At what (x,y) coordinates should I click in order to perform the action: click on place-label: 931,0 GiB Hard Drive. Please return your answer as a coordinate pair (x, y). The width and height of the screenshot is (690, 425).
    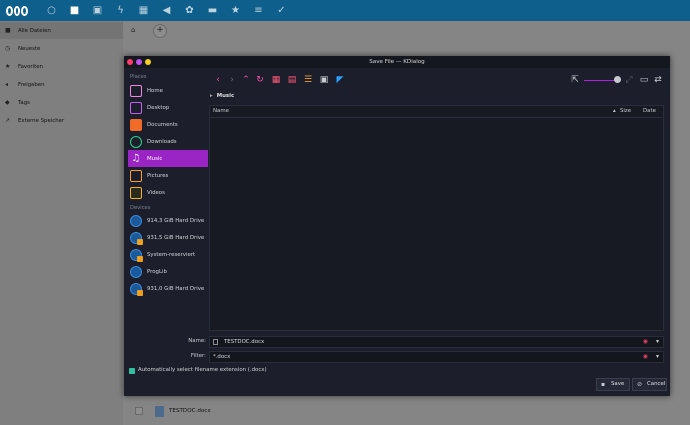
    Looking at the image, I should click on (176, 288).